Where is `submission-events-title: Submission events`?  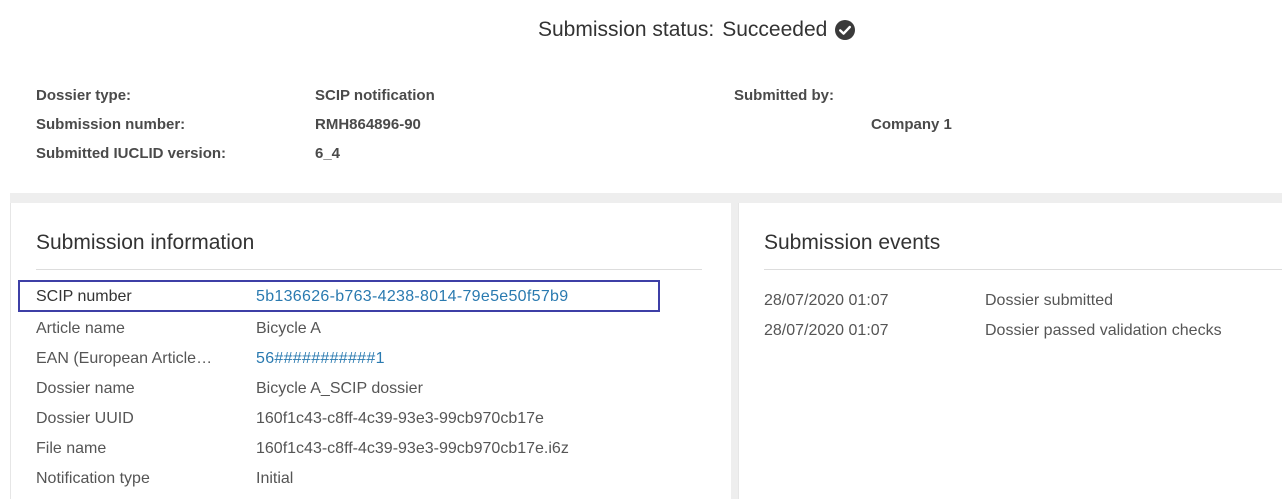 submission-events-title: Submission events is located at coordinates (852, 242).